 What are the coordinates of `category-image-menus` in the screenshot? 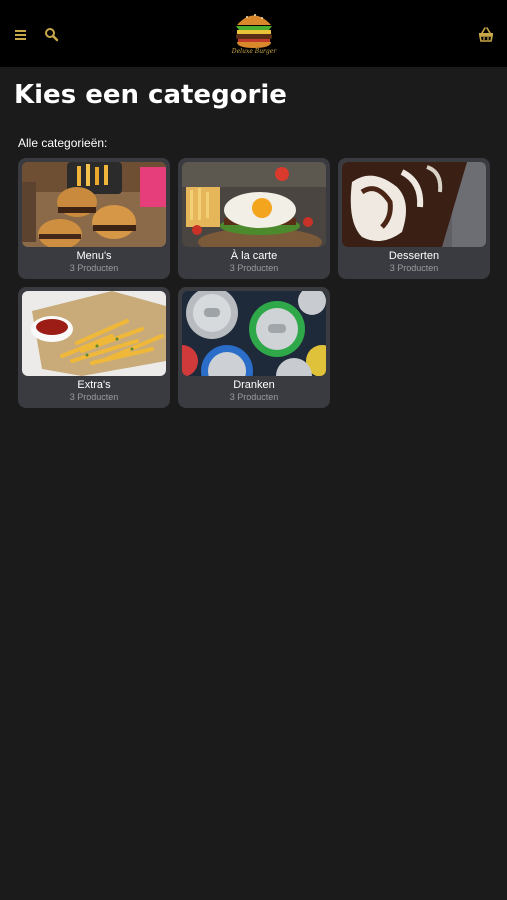 It's located at (94, 204).